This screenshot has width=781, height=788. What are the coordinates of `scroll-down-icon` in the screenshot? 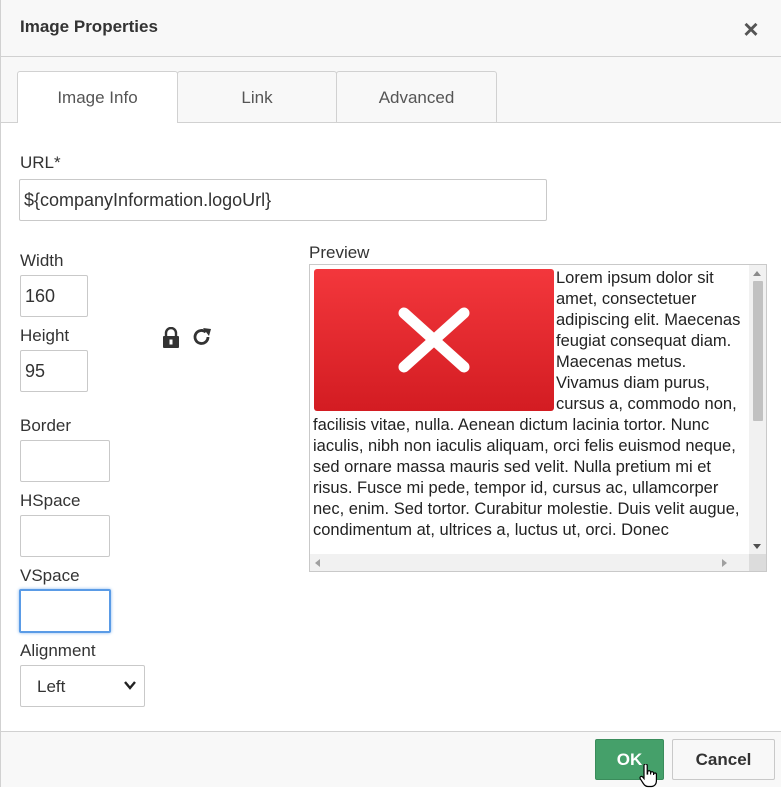 It's located at (757, 546).